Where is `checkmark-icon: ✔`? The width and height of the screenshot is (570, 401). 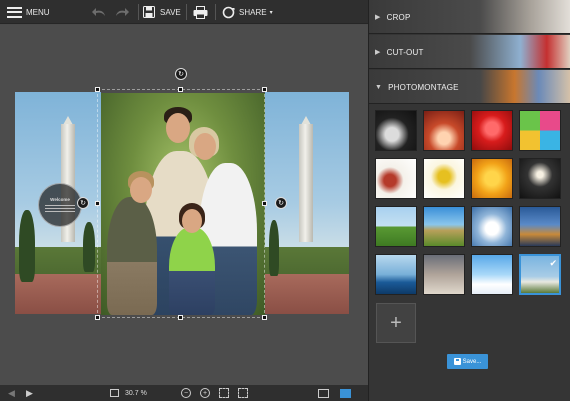 checkmark-icon: ✔ is located at coordinates (553, 263).